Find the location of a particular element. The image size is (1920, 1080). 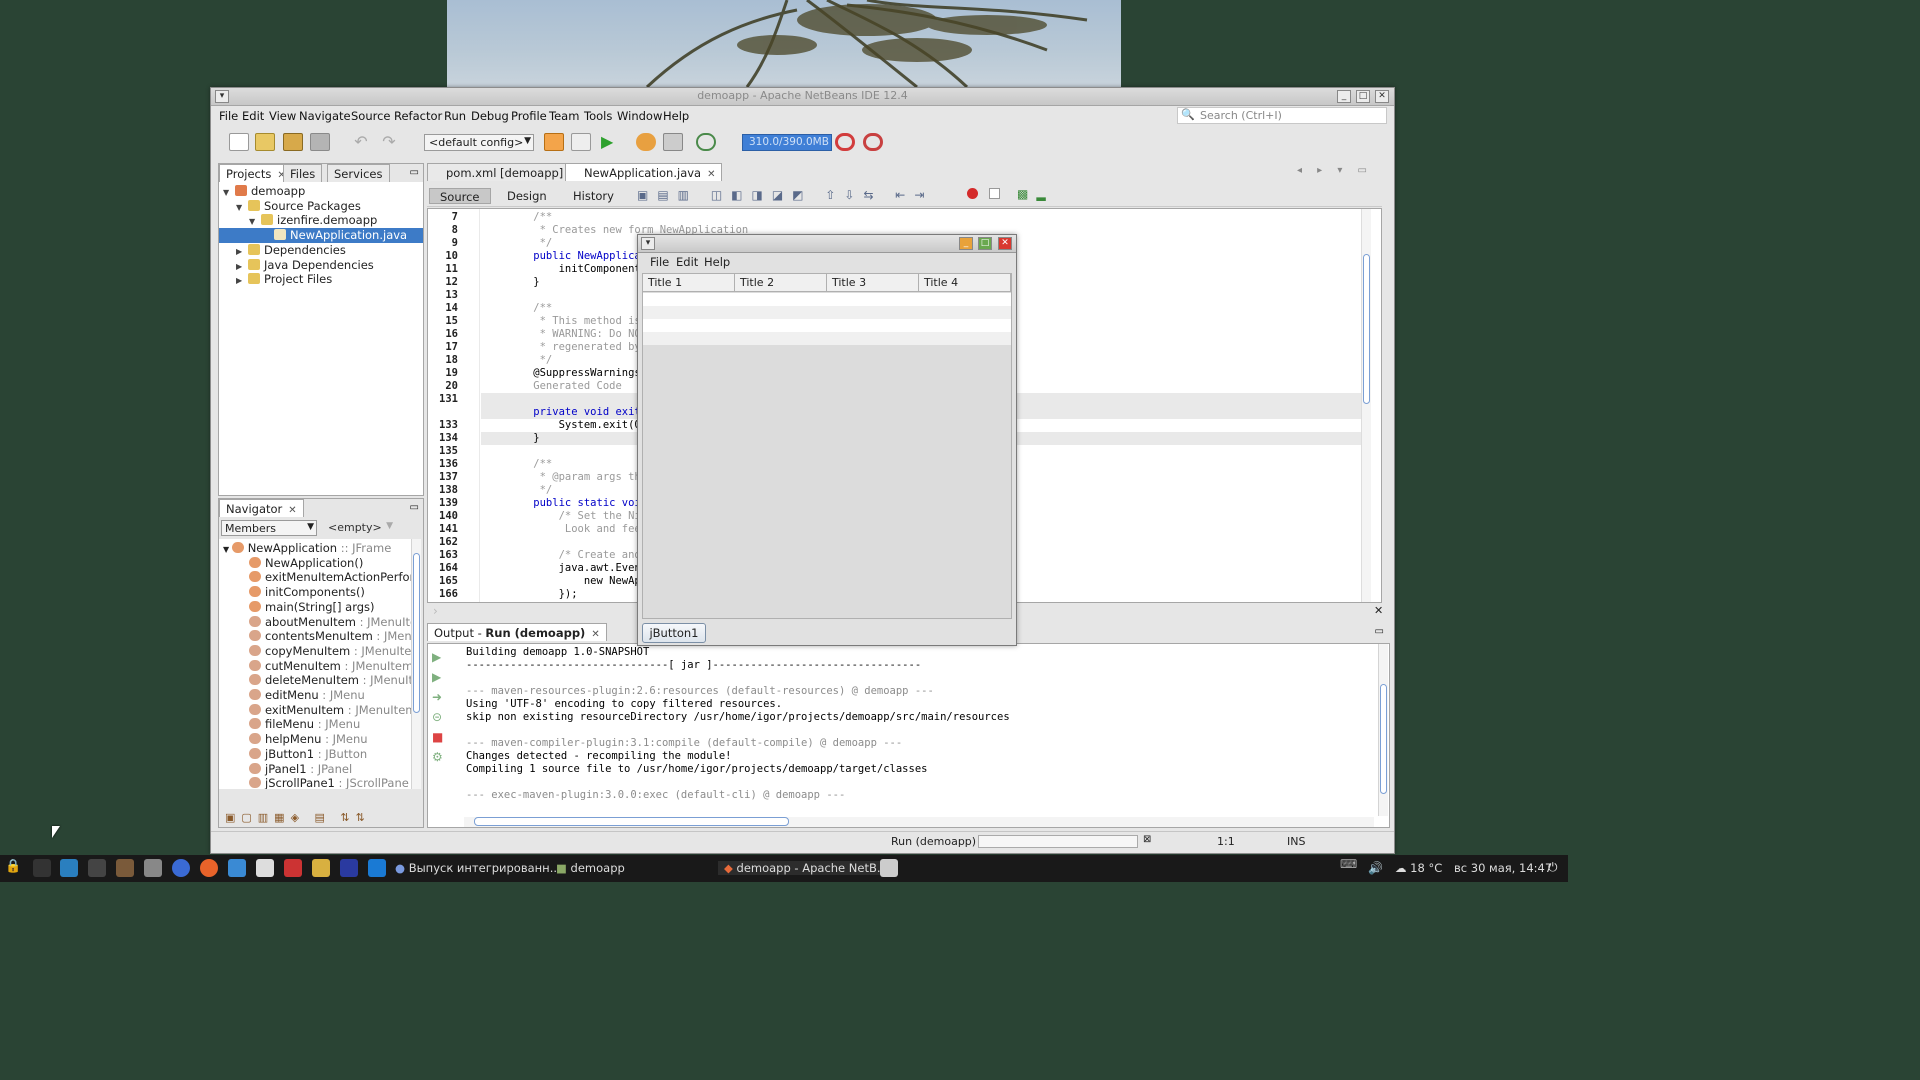

menu-run: Run is located at coordinates (455, 116).